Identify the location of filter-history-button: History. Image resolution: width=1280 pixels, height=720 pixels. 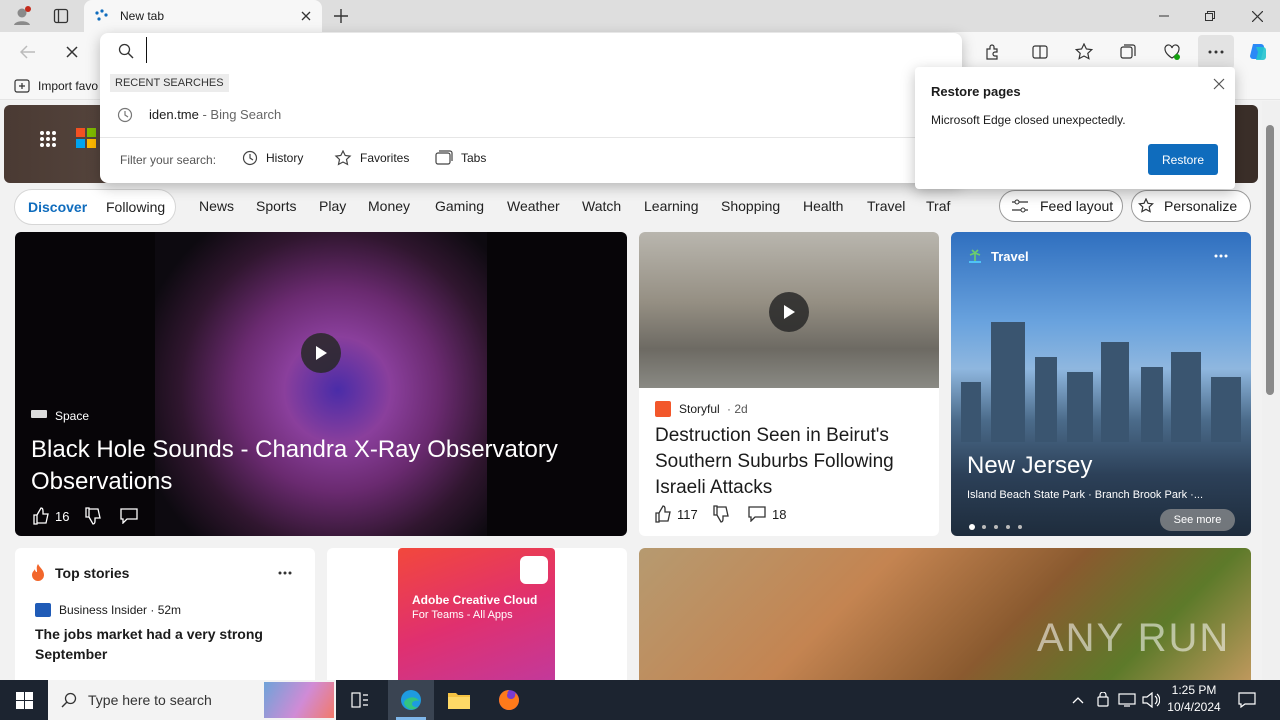
(272, 158).